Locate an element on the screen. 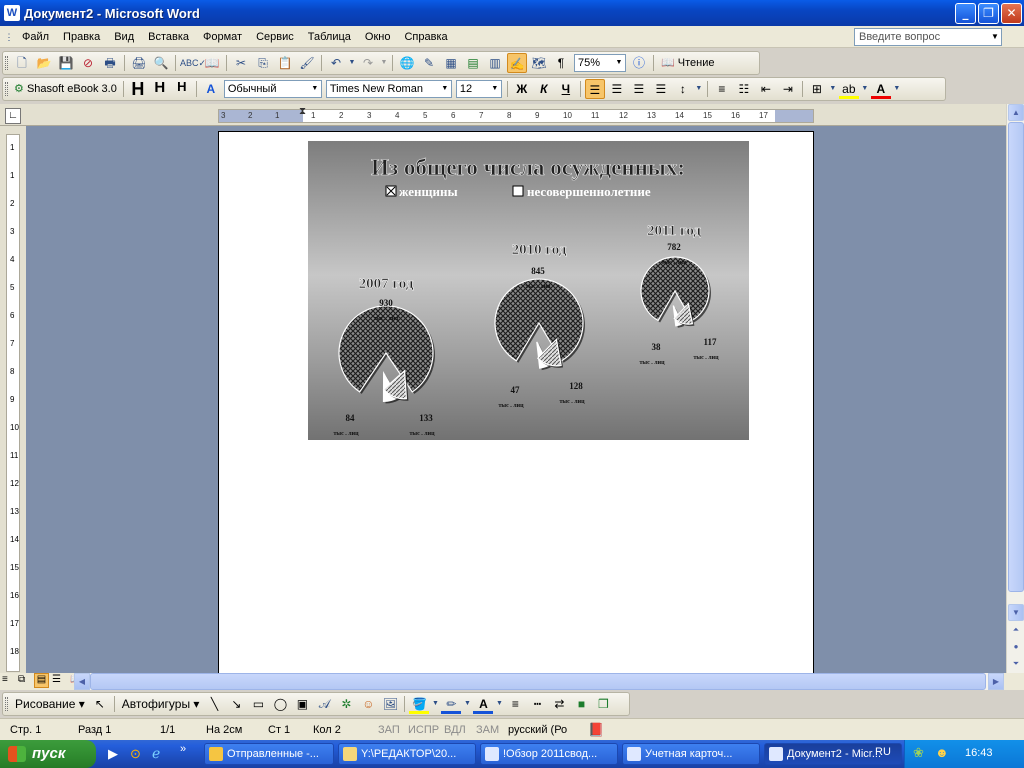  restore-button: ❐ is located at coordinates (988, 13).